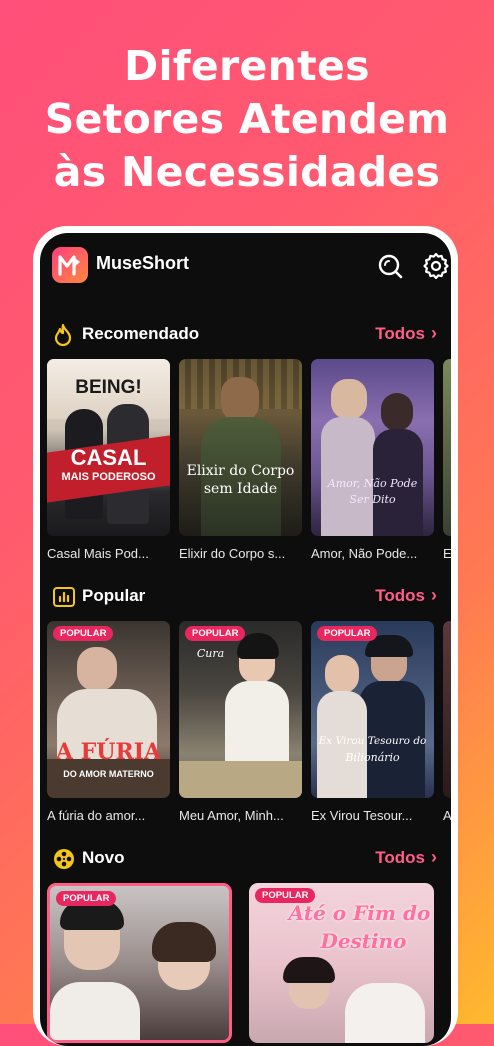  What do you see at coordinates (372, 757) in the screenshot?
I see `poster-subtitle: Bilionário` at bounding box center [372, 757].